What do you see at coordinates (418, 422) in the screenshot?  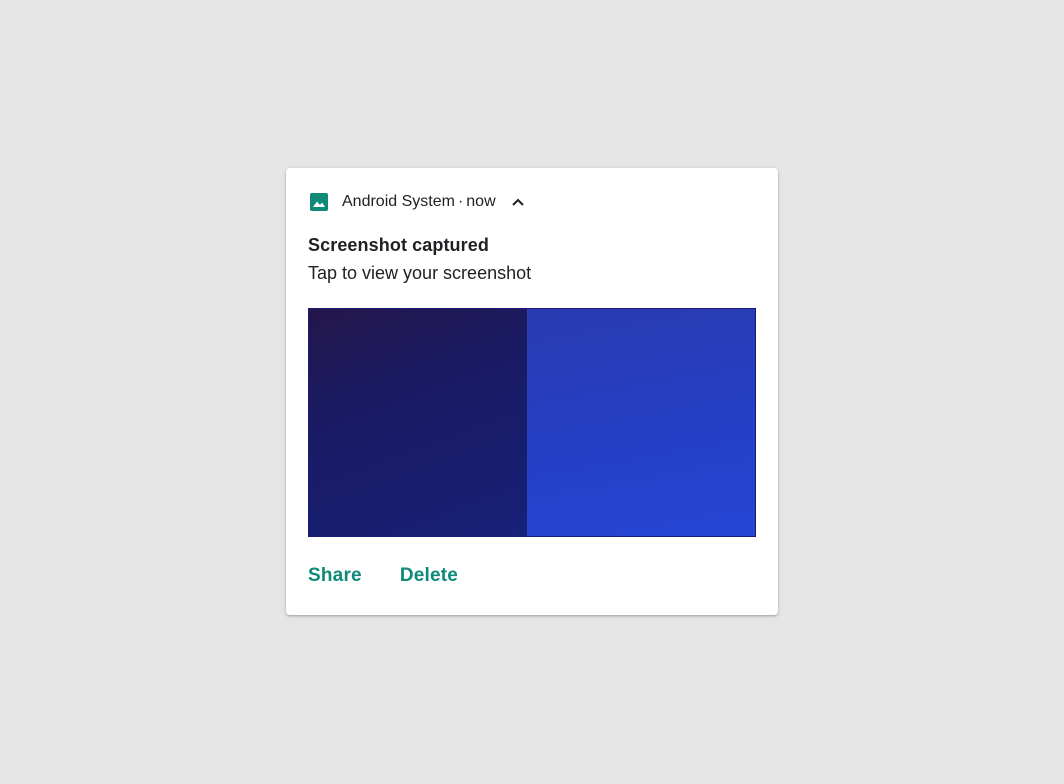 I see `preview-left-panel` at bounding box center [418, 422].